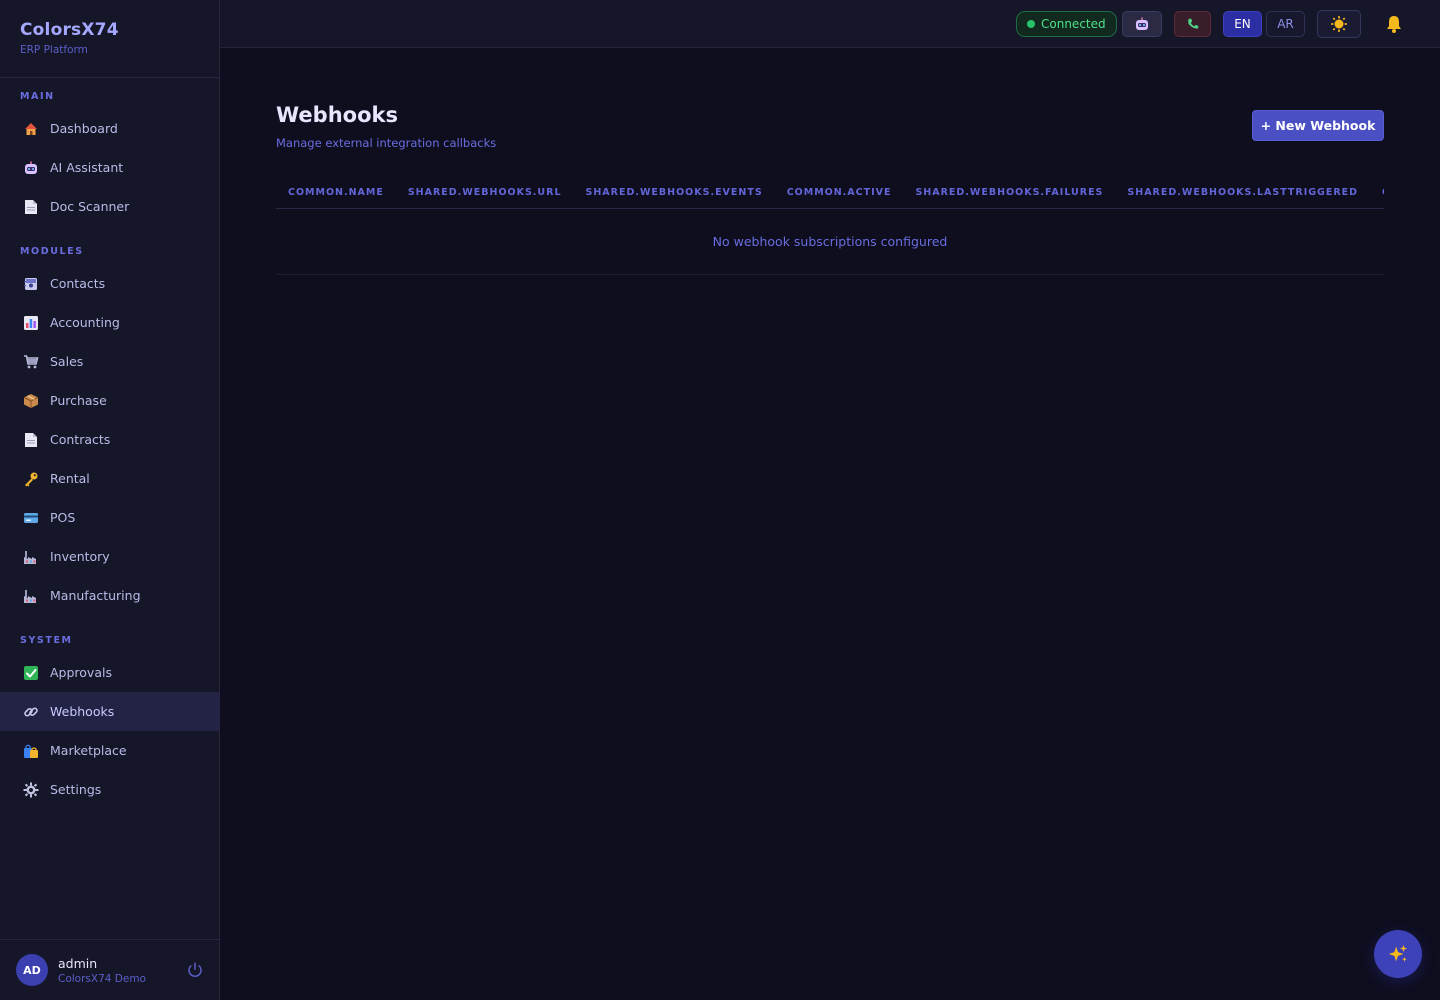 This screenshot has width=1440, height=1000. Describe the element at coordinates (1285, 24) in the screenshot. I see `language-ar-button: AR` at that location.